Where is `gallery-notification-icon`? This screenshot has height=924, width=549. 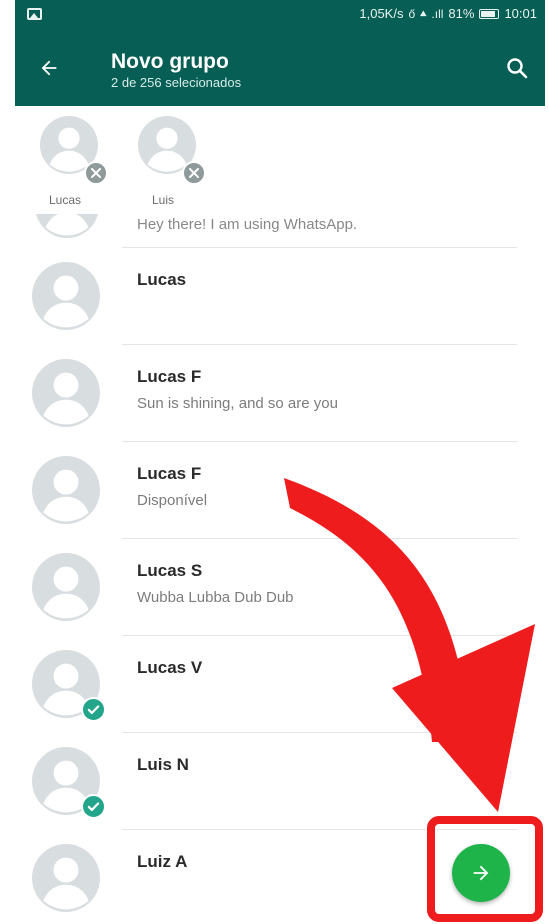
gallery-notification-icon is located at coordinates (34, 14).